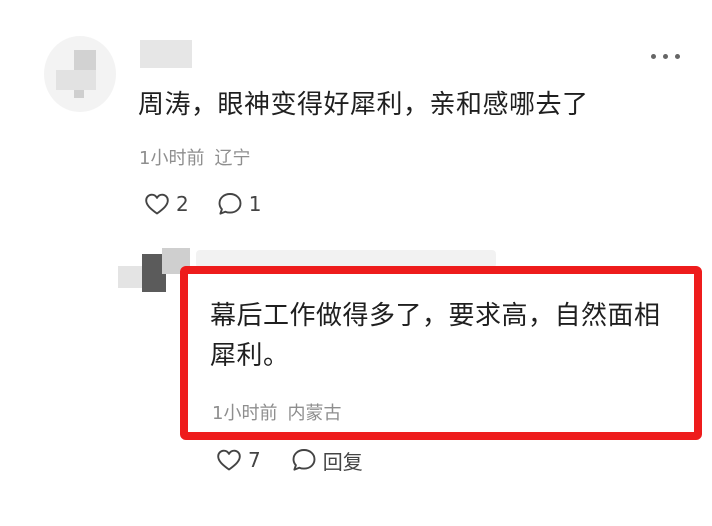  Describe the element at coordinates (255, 204) in the screenshot. I see `reply-count: 1` at that location.